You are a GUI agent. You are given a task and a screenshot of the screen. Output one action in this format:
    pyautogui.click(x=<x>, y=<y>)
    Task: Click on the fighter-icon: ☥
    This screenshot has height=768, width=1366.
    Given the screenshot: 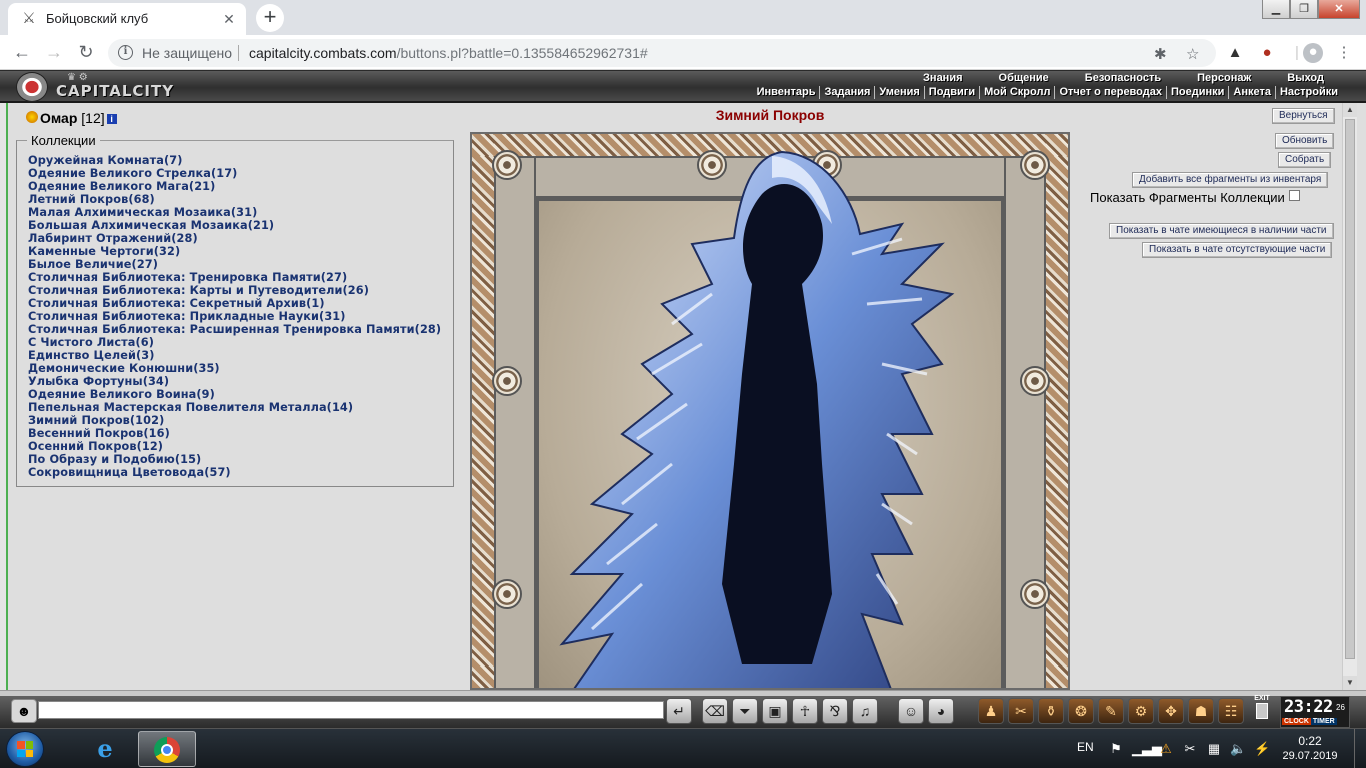 What is the action you would take?
    pyautogui.click(x=805, y=711)
    